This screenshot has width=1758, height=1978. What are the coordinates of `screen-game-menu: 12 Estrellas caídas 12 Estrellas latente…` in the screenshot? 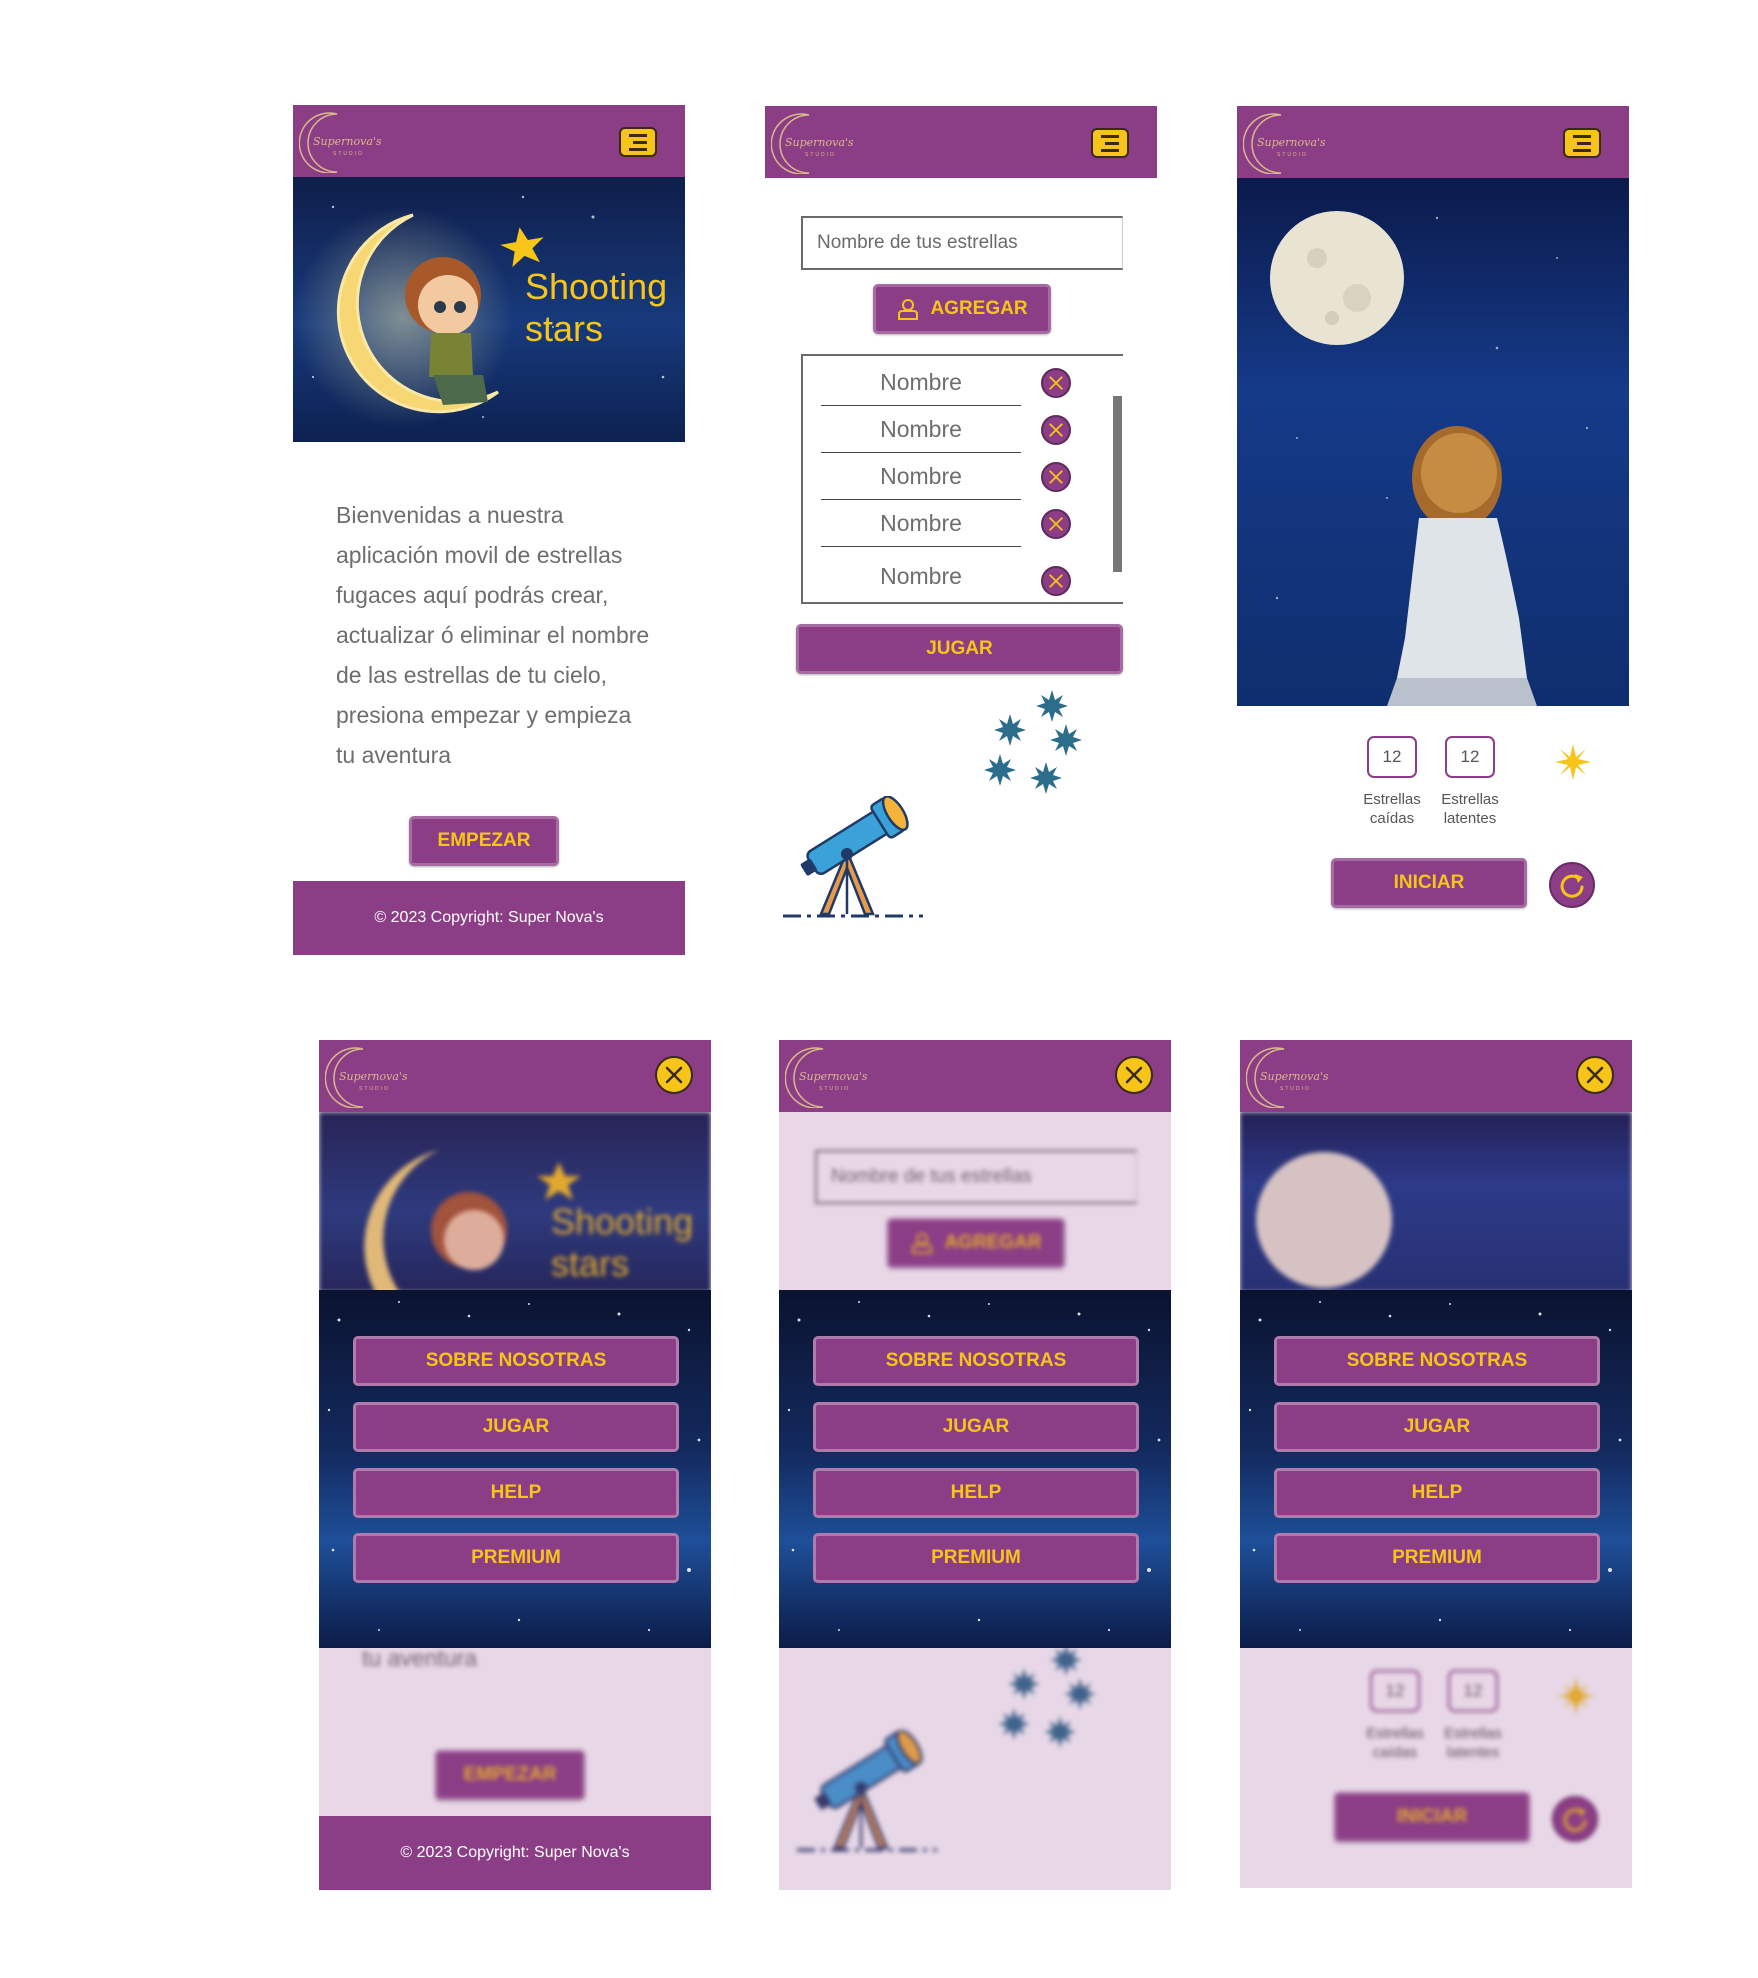 It's located at (1436, 1464).